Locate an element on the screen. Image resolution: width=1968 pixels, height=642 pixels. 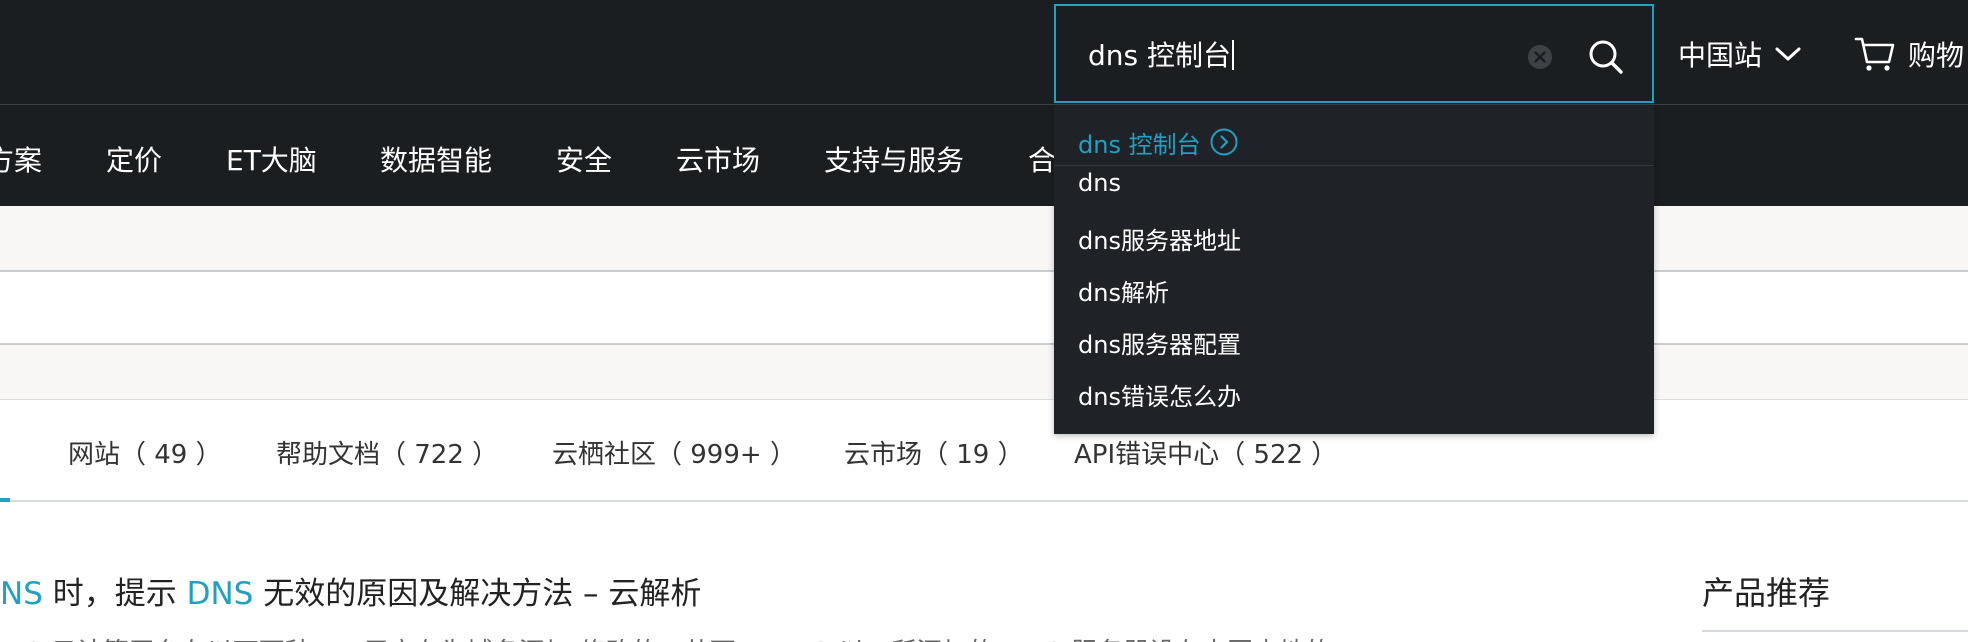
site-selector: 中国站 is located at coordinates (1740, 54).